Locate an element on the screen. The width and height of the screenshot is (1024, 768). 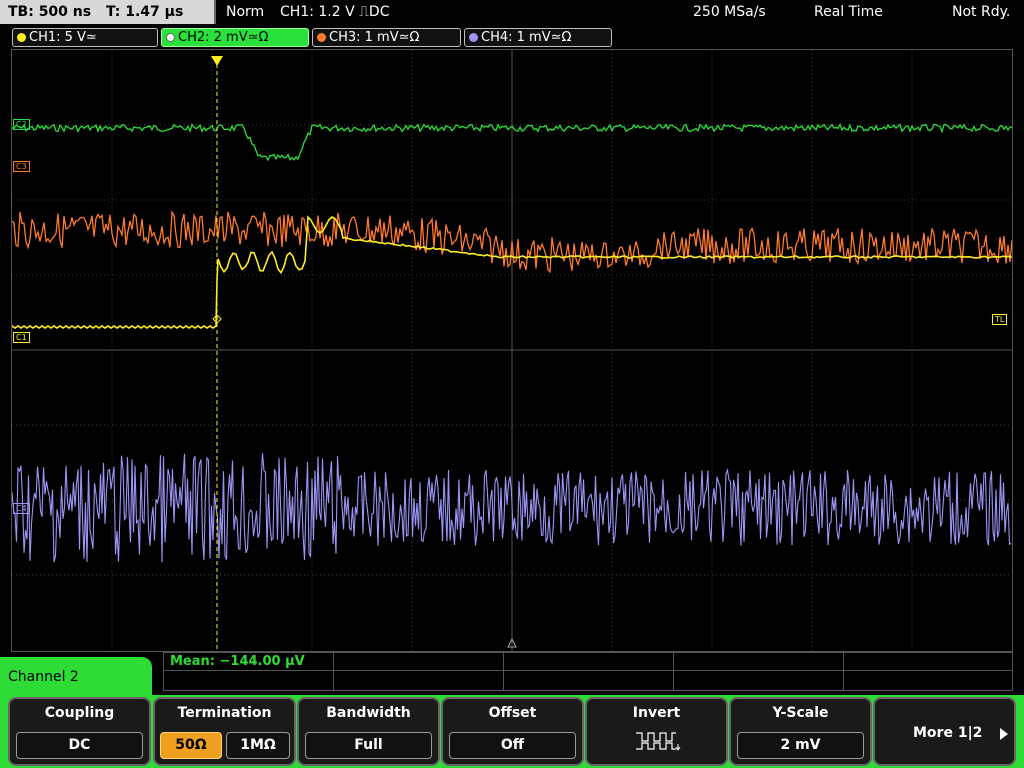
termination-50ohm-option: 50Ω is located at coordinates (191, 745).